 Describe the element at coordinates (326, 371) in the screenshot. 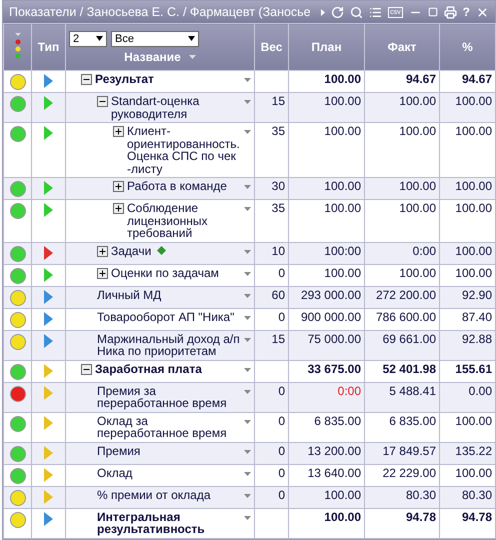

I see `plan-cell: 33 675.00` at that location.